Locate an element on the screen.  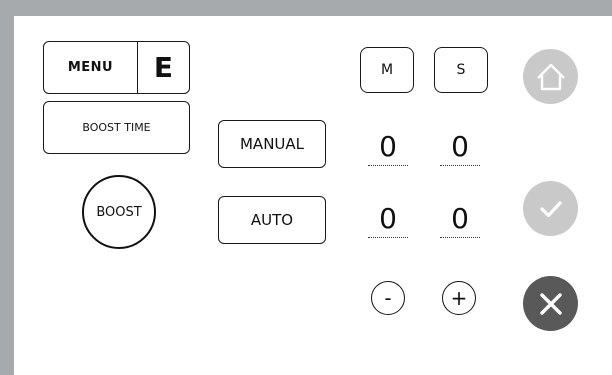
frame-left is located at coordinates (7, 187).